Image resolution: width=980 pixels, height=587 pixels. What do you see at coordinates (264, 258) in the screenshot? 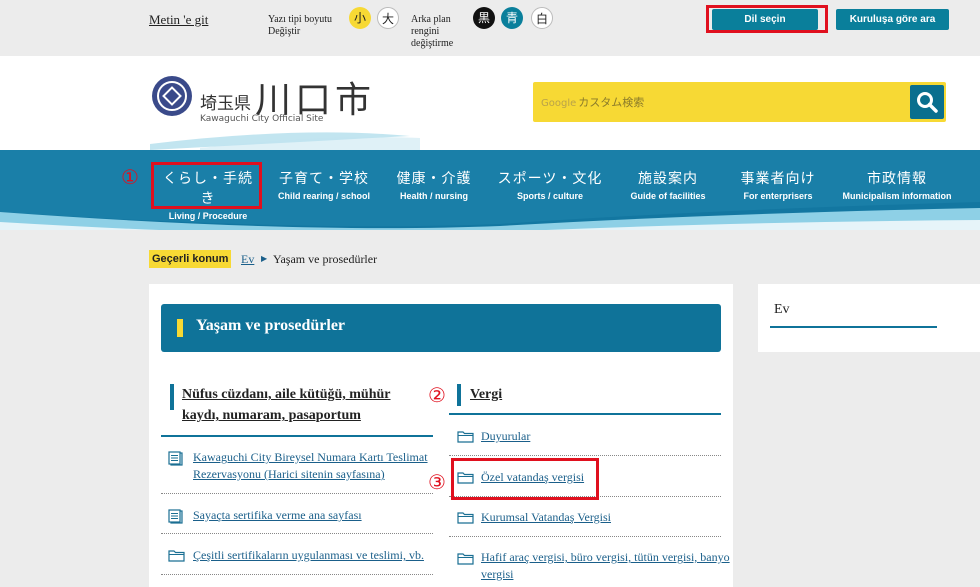
I see `breadcrumb-arrow-icon: ▶` at bounding box center [264, 258].